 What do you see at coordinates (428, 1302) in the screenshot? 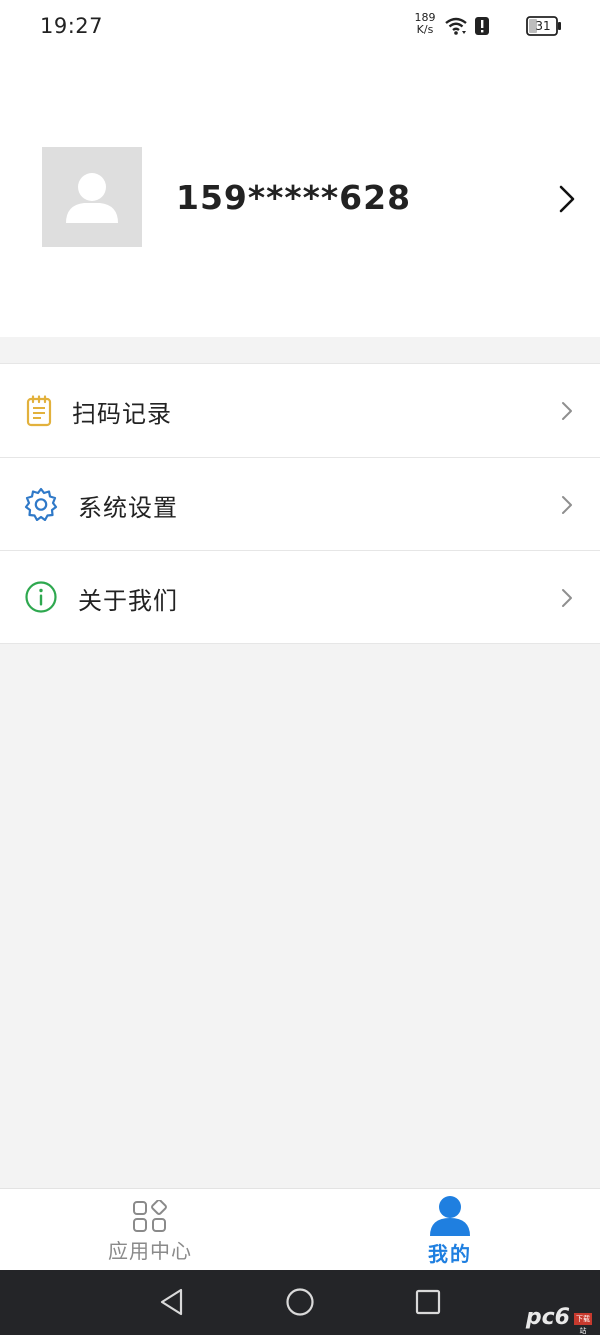
I see `recent-apps-icon` at bounding box center [428, 1302].